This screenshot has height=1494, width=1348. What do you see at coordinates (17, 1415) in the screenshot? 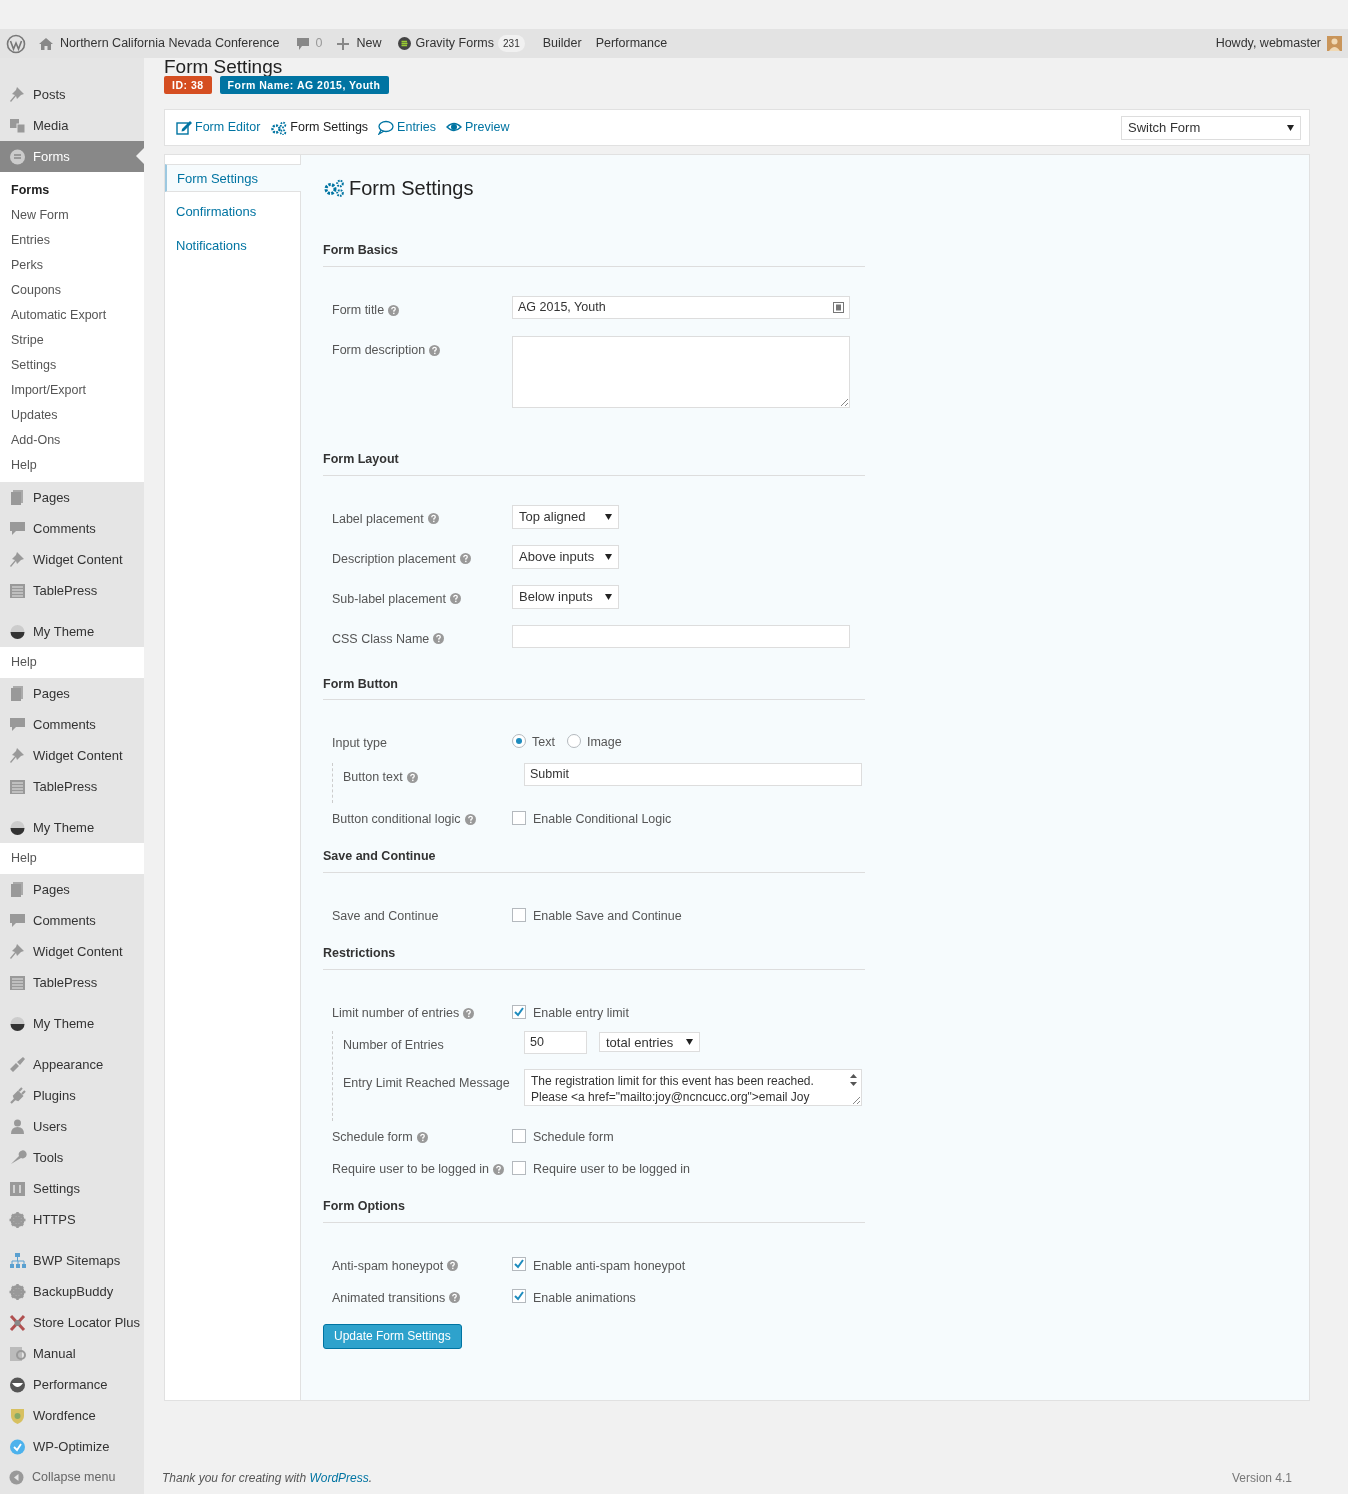
I see `shield-icon` at bounding box center [17, 1415].